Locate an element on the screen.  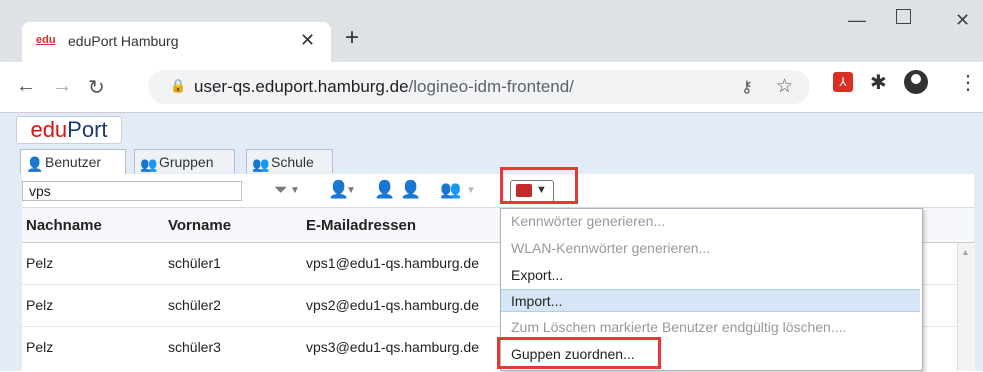
tab-schule: 👥 Schule is located at coordinates (289, 161).